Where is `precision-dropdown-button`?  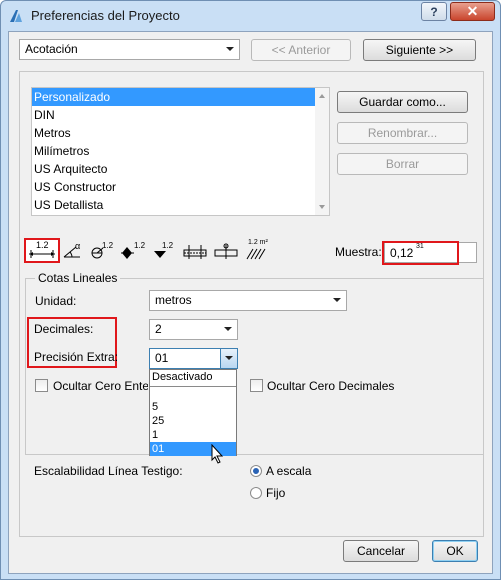
precision-dropdown-button is located at coordinates (228, 358).